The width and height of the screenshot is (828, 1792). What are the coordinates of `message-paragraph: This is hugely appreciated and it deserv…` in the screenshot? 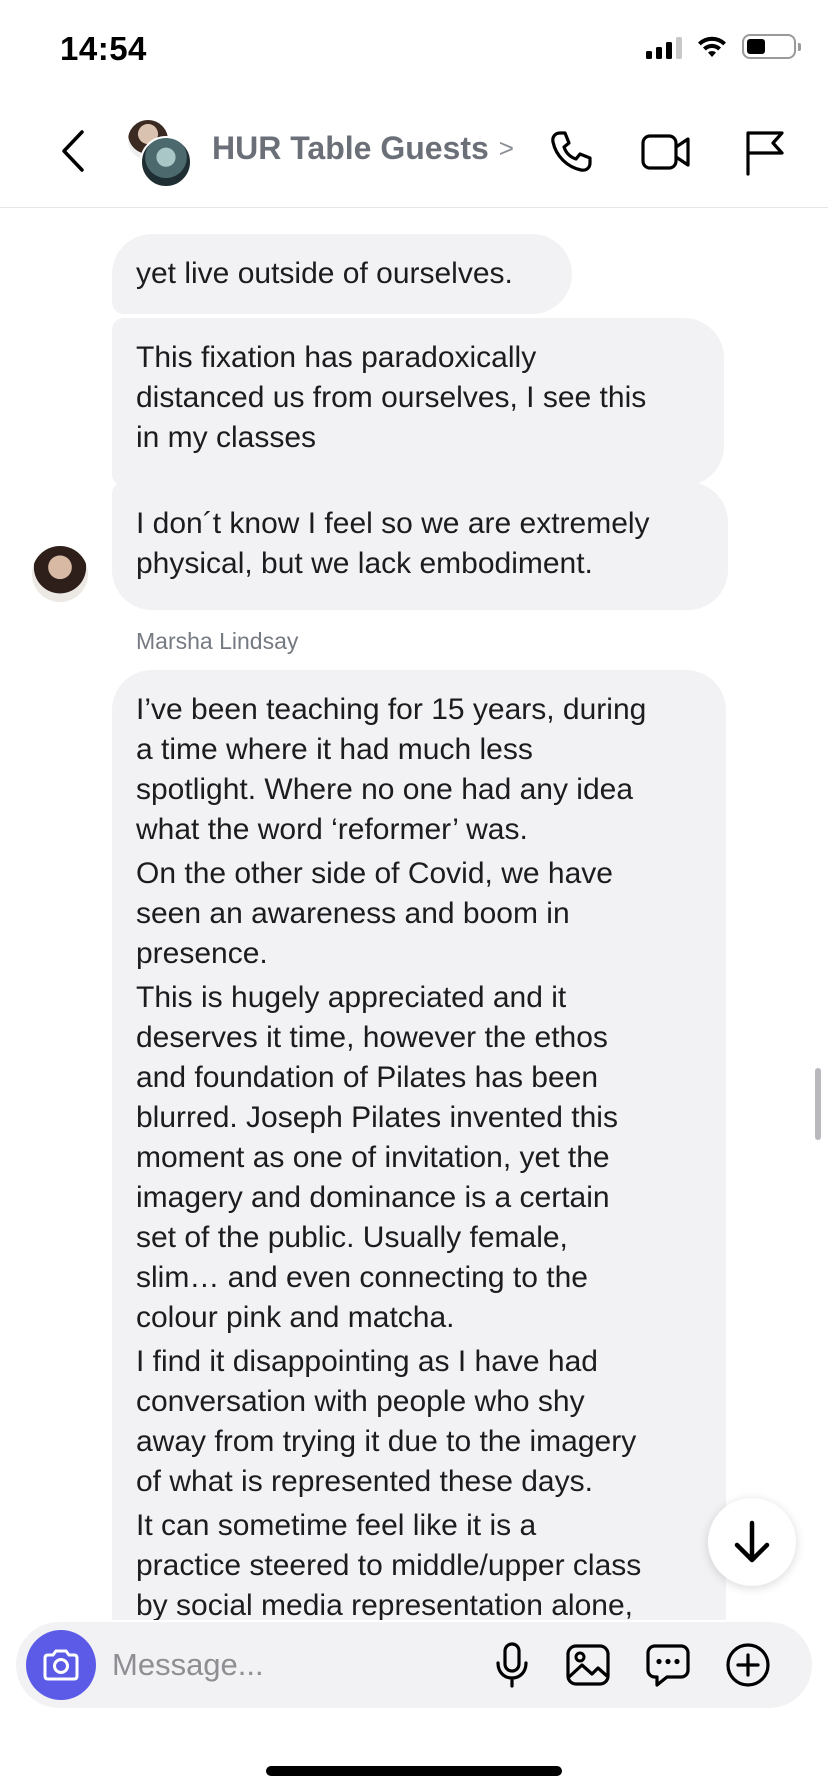 It's located at (419, 1158).